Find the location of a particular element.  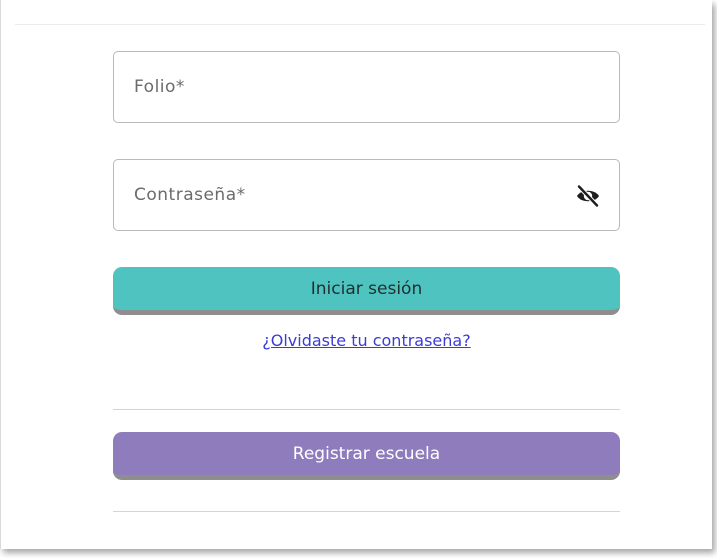

register-school-button: Registrar escuela is located at coordinates (366, 456).